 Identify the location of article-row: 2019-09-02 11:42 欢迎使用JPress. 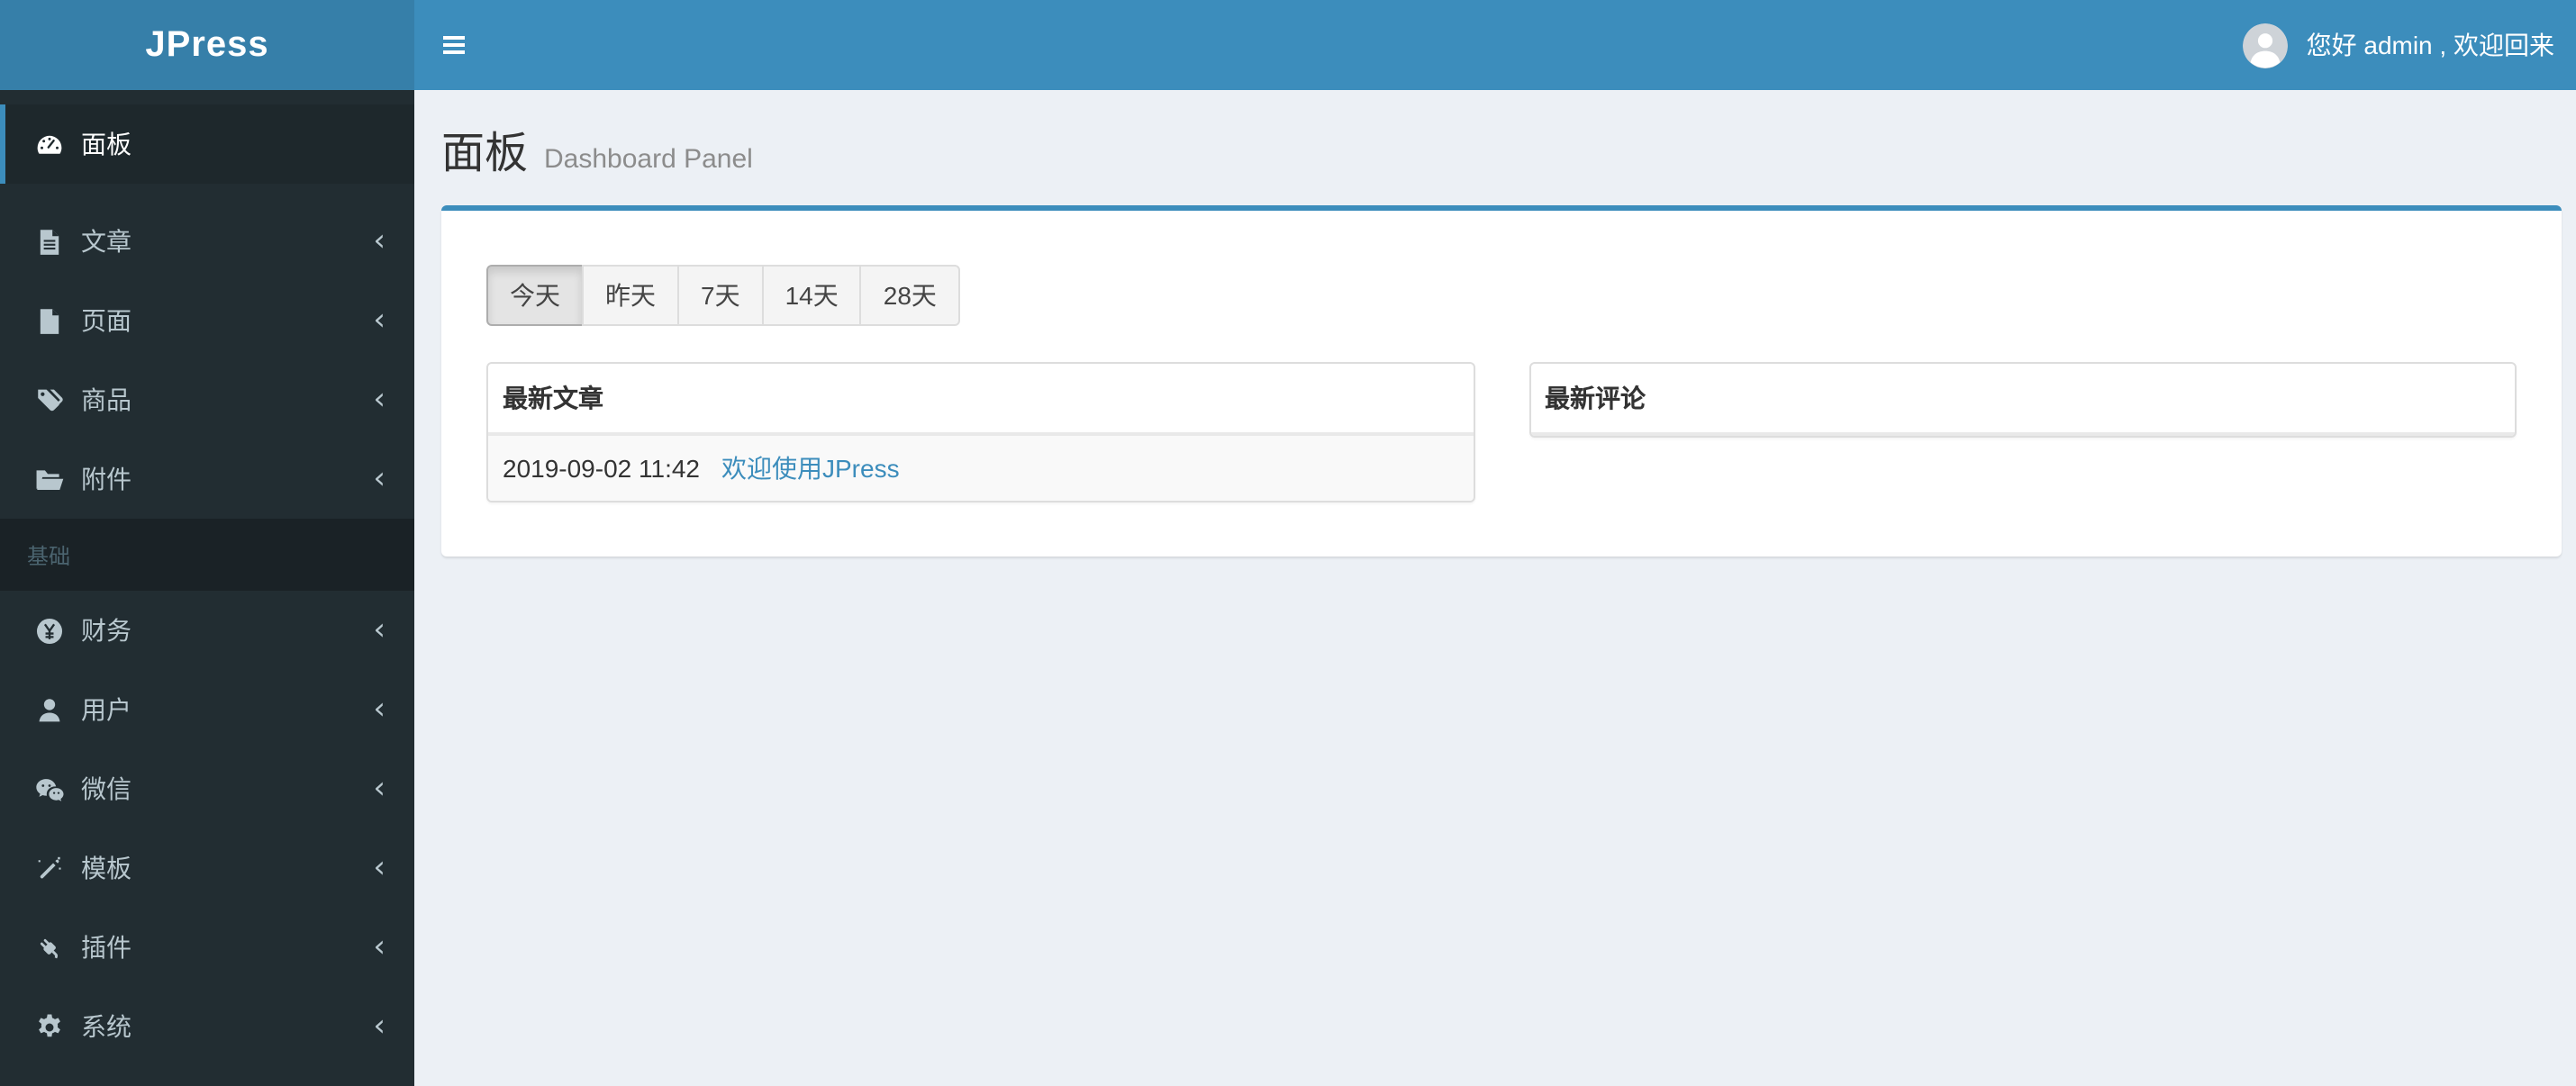
(981, 467).